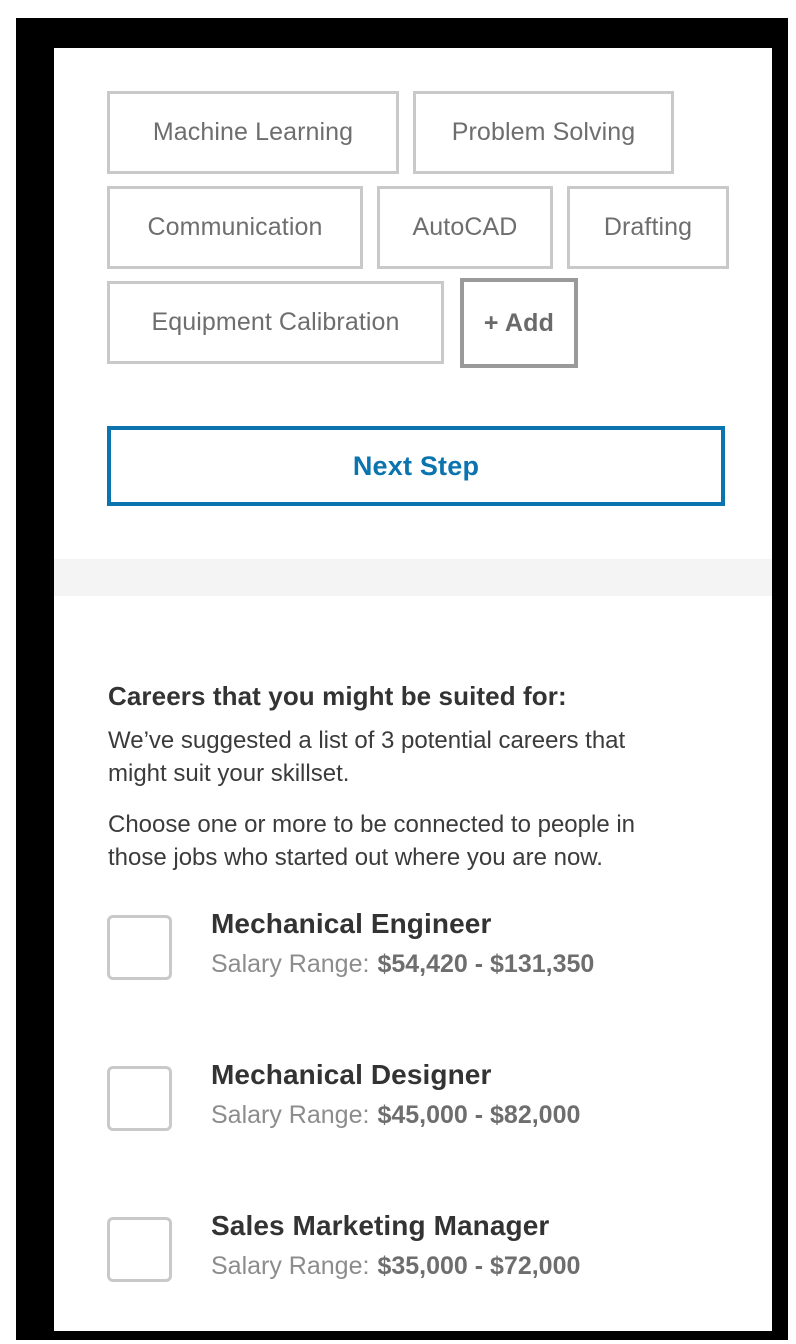 The width and height of the screenshot is (796, 1344). Describe the element at coordinates (479, 1266) in the screenshot. I see `salary-range-value: $35,000 - $72,000` at that location.